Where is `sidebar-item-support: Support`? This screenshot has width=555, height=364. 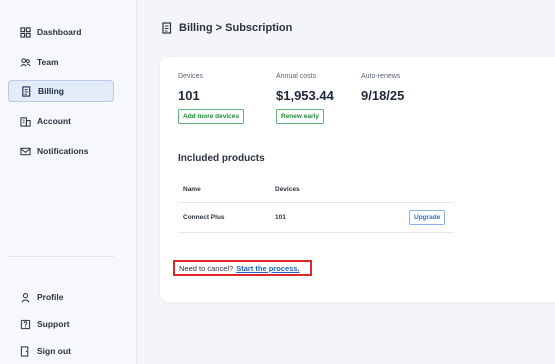
sidebar-item-support: Support is located at coordinates (61, 324).